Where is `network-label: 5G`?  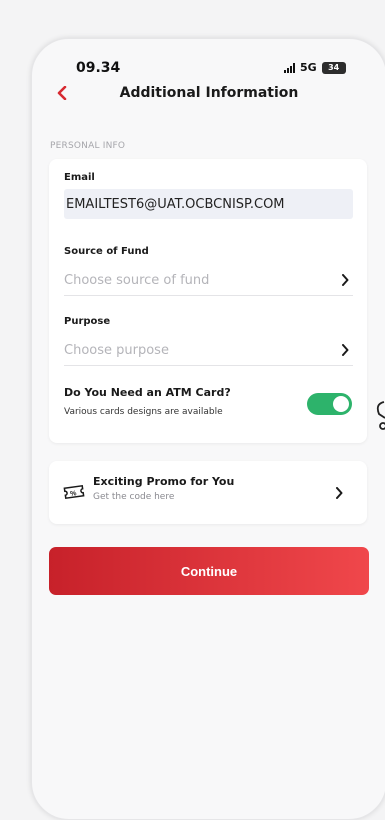 network-label: 5G is located at coordinates (308, 67).